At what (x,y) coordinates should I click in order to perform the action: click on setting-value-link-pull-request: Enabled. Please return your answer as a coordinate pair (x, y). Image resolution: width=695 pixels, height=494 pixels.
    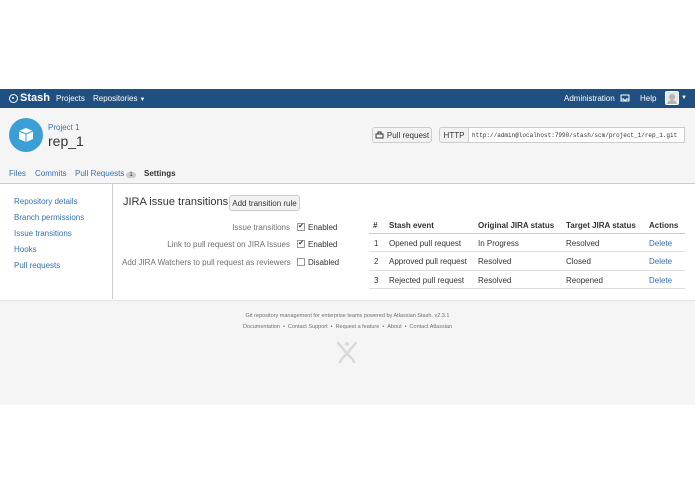
    Looking at the image, I should click on (323, 244).